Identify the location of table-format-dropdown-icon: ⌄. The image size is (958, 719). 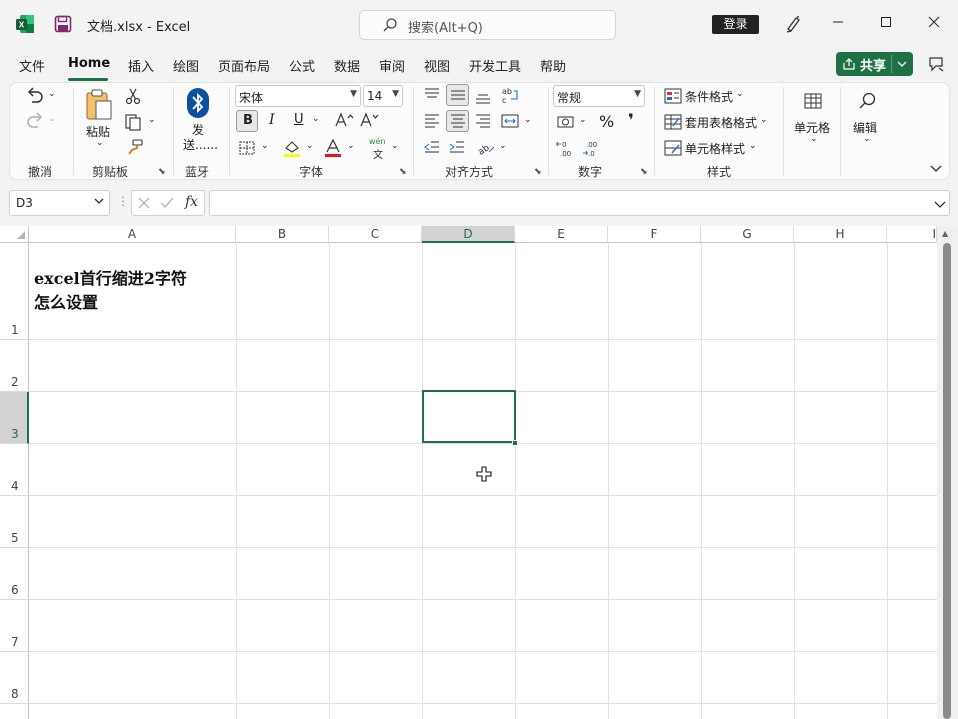
(764, 120).